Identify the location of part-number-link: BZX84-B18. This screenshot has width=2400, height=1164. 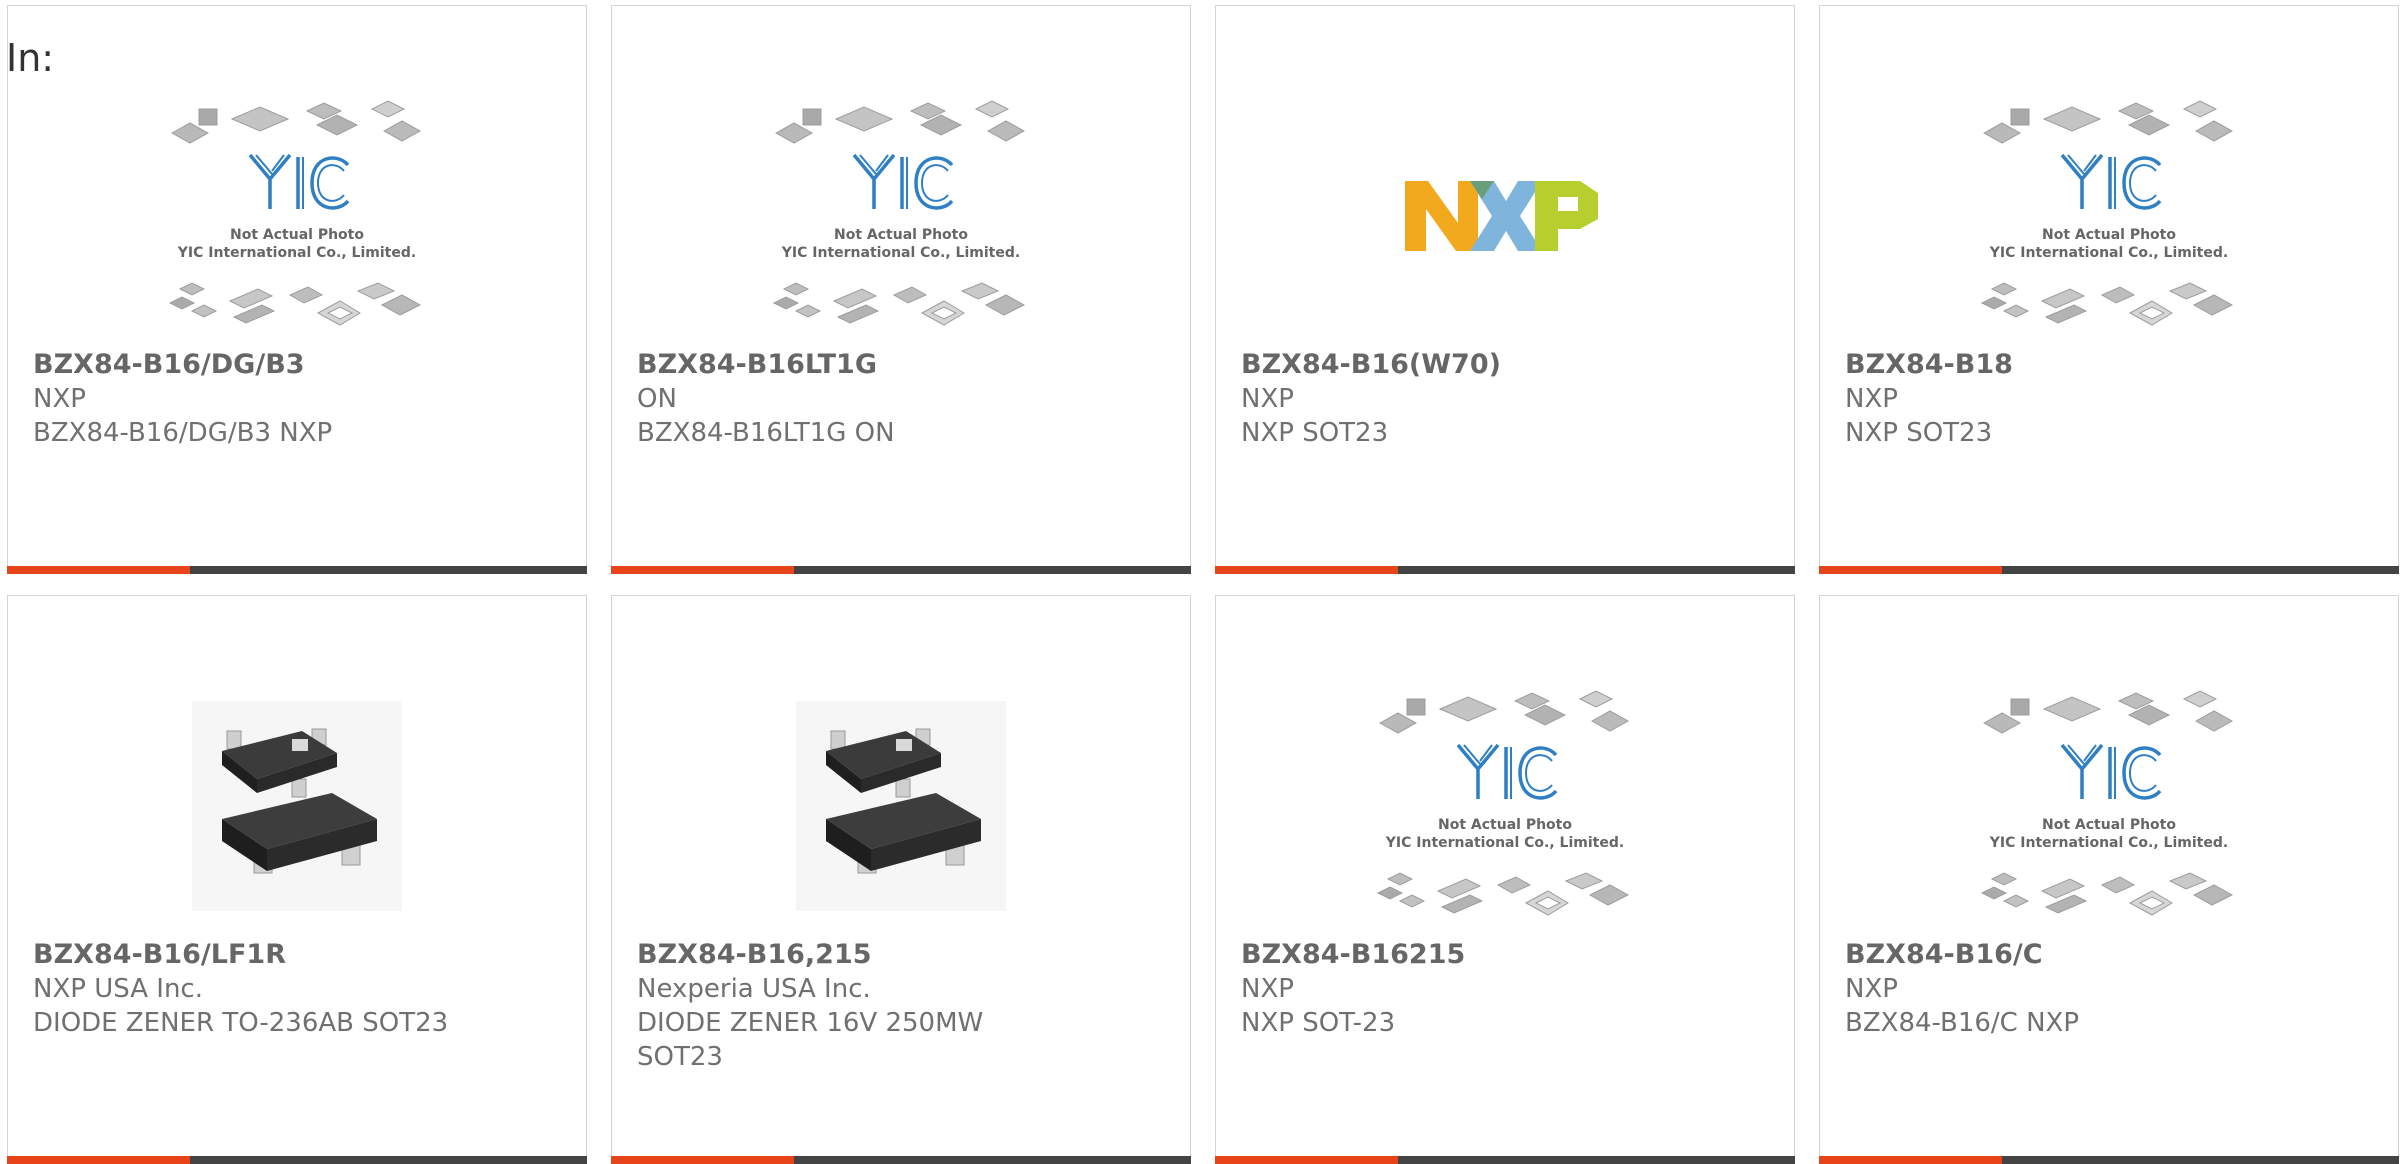
(2101, 365).